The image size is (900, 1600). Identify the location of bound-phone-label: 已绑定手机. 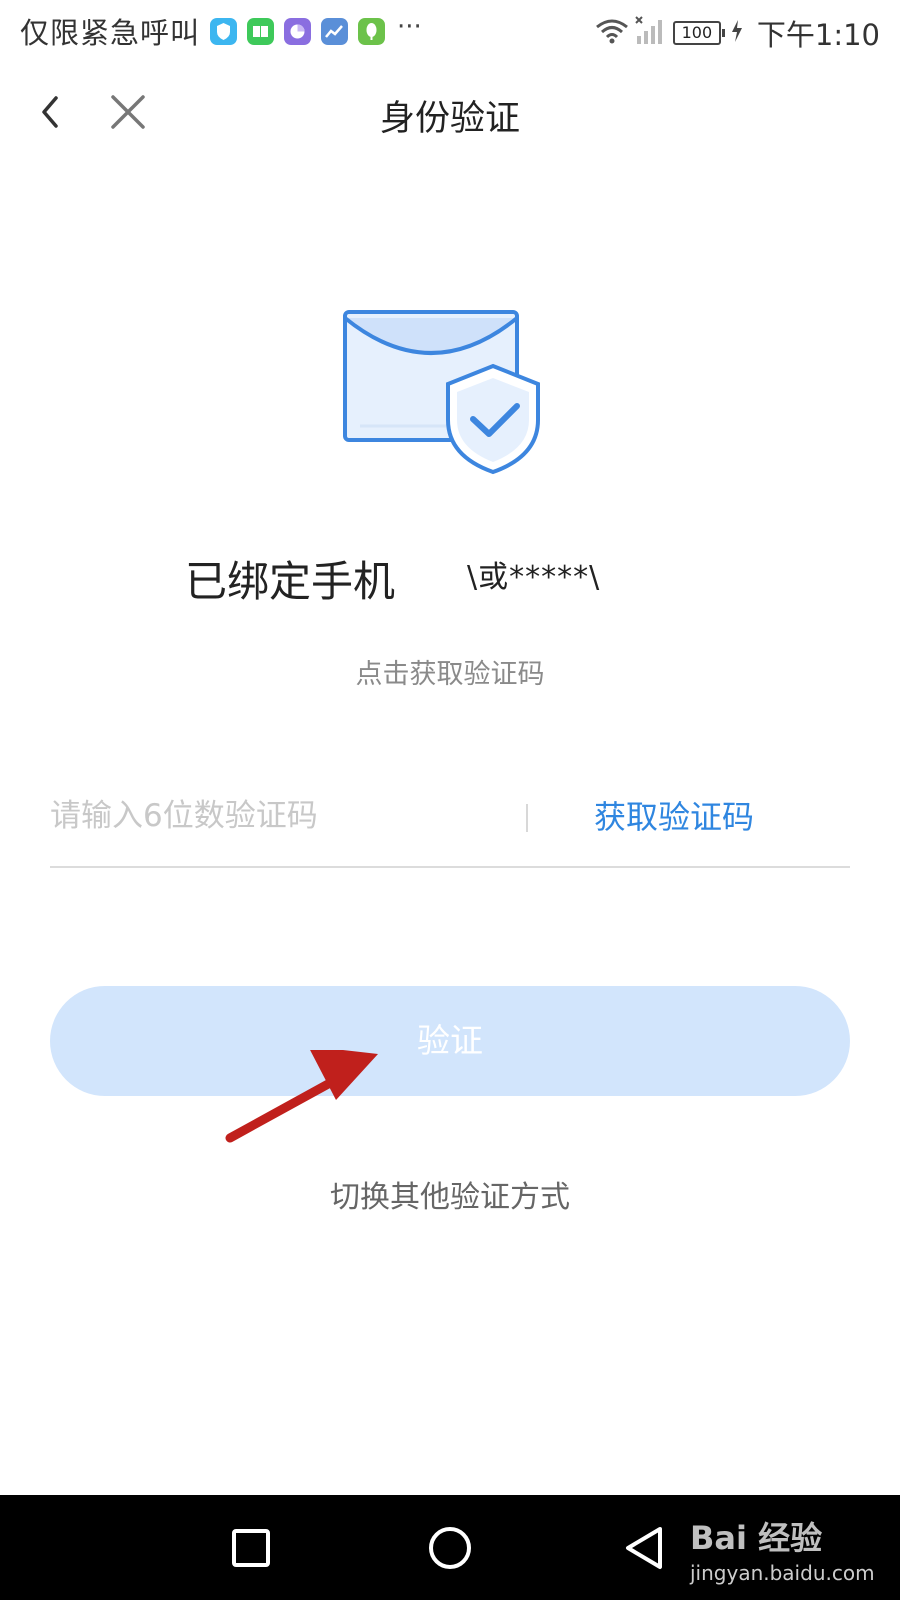
(290, 581).